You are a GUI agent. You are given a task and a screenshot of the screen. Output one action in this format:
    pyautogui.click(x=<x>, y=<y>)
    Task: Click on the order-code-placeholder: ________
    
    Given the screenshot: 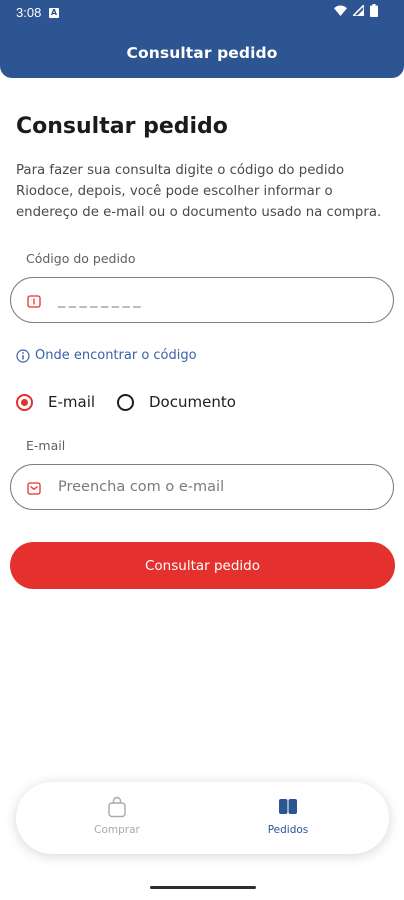 What is the action you would take?
    pyautogui.click(x=101, y=300)
    